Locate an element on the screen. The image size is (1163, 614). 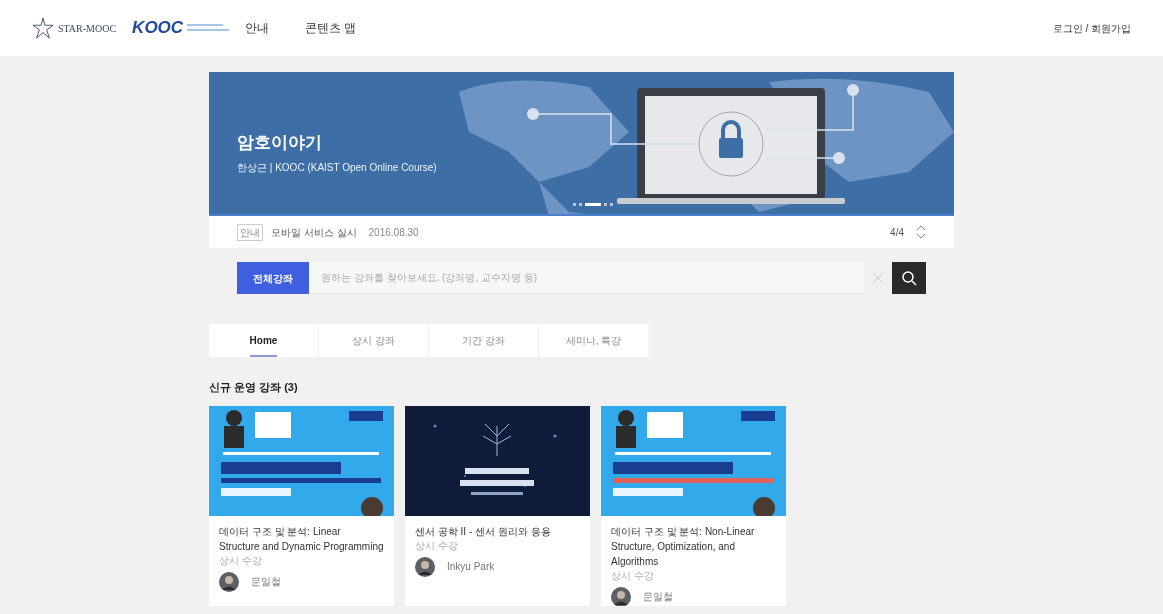
section-heading: 신규 운영 강좌 (3) is located at coordinates (254, 387).